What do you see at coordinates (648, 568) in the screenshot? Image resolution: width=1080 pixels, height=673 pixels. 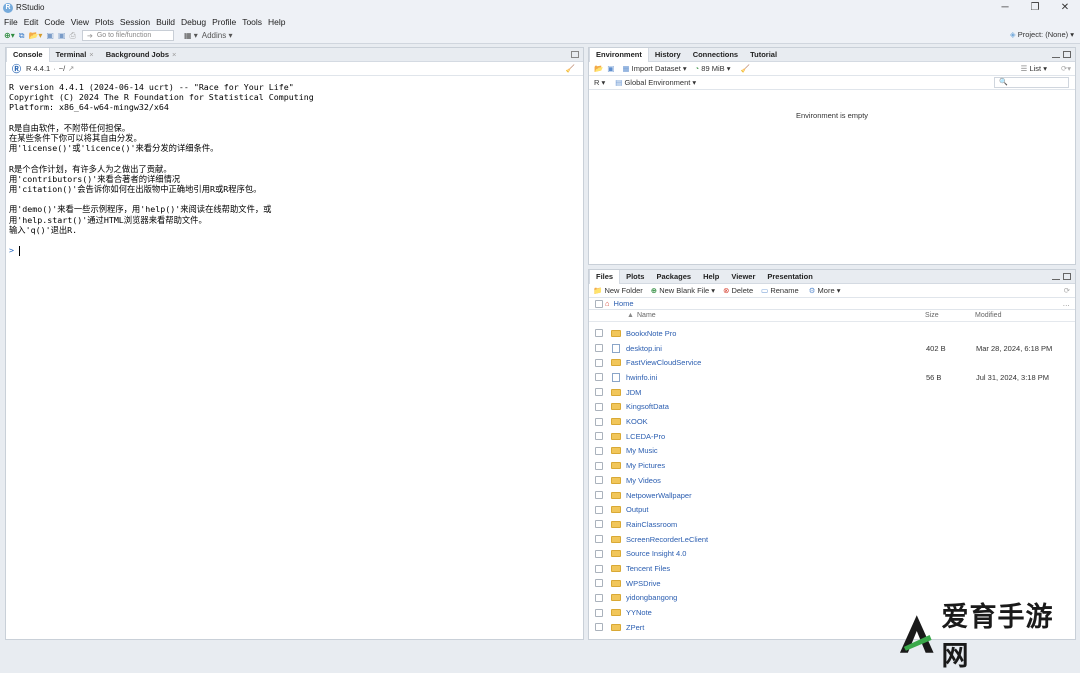 I see `file-name: Tencent Files` at bounding box center [648, 568].